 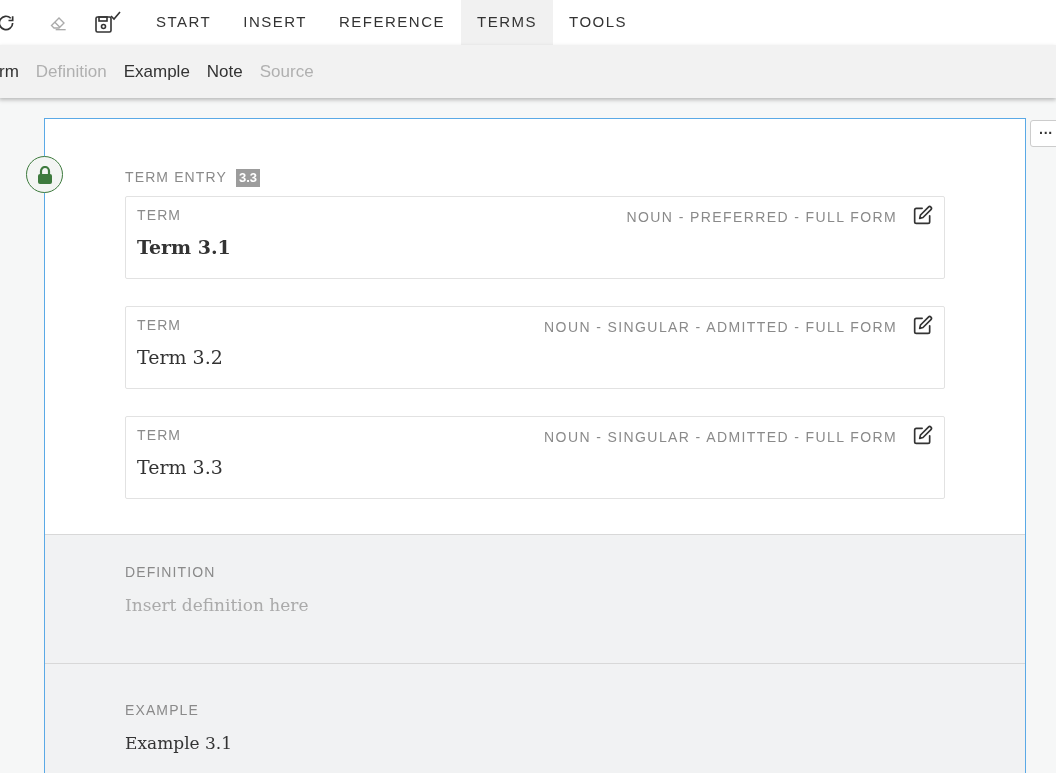 I want to click on more-button: ···, so click(x=1043, y=133).